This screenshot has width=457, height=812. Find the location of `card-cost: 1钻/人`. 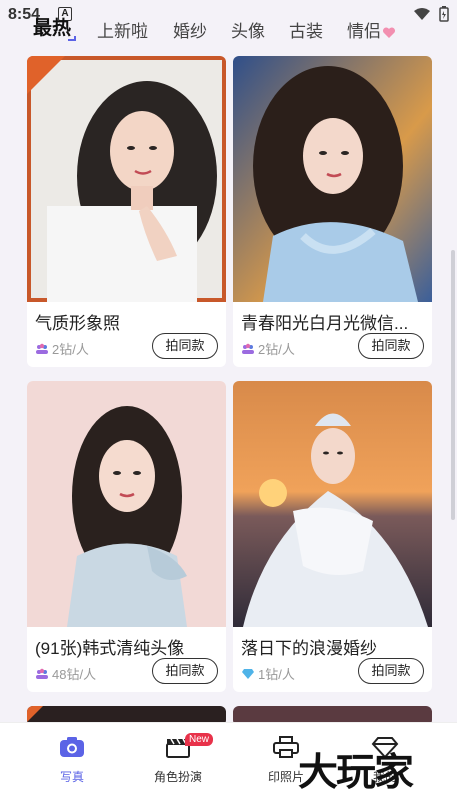

card-cost: 1钻/人 is located at coordinates (268, 673).